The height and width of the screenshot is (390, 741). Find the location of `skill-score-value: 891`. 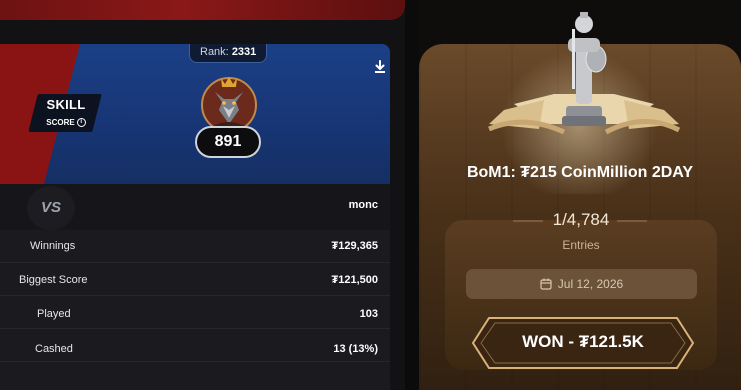

skill-score-value: 891 is located at coordinates (228, 142).